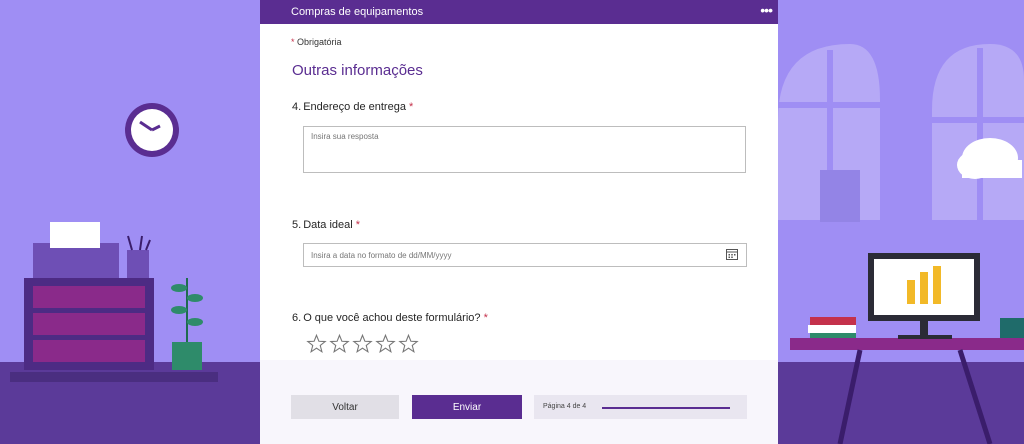  What do you see at coordinates (381, 255) in the screenshot?
I see `ideal-date-placeholder: Insira a data no formato de dd/MM/yyyy` at bounding box center [381, 255].